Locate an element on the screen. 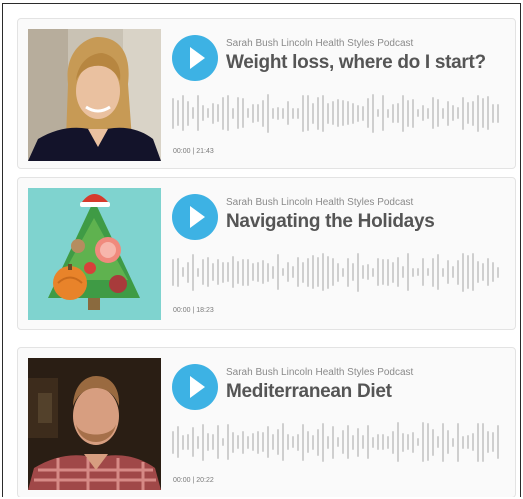 Image resolution: width=523 pixels, height=499 pixels. episode-title: Weight loss, where do I start? is located at coordinates (356, 62).